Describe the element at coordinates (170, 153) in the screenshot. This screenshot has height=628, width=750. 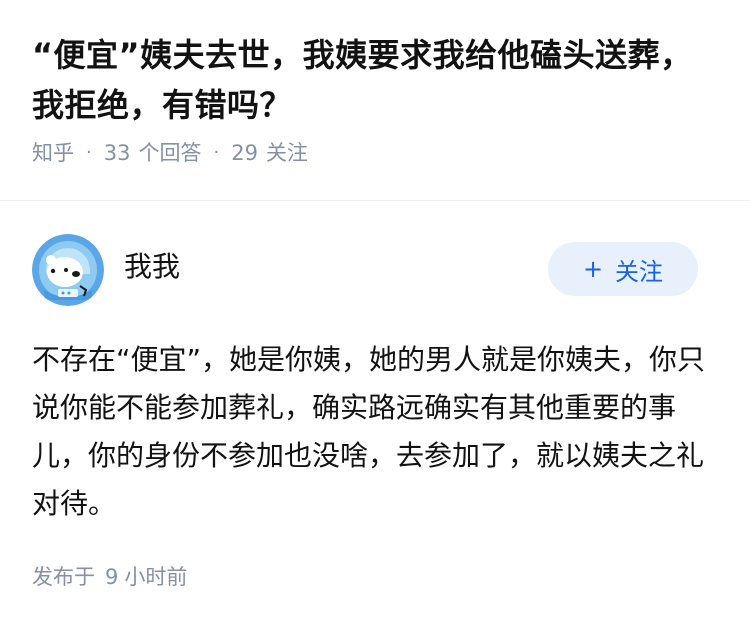
I see `answer-count-label: 个回答` at that location.